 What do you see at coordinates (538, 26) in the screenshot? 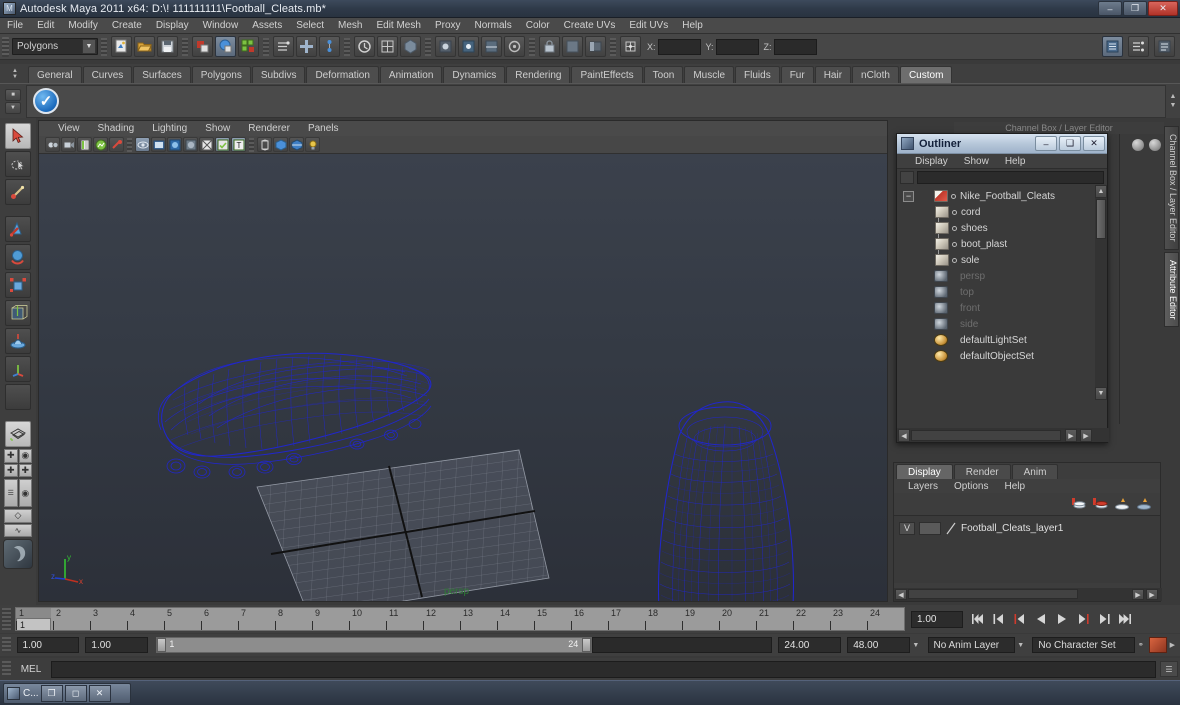
I see `menu-item-color: Color` at bounding box center [538, 26].